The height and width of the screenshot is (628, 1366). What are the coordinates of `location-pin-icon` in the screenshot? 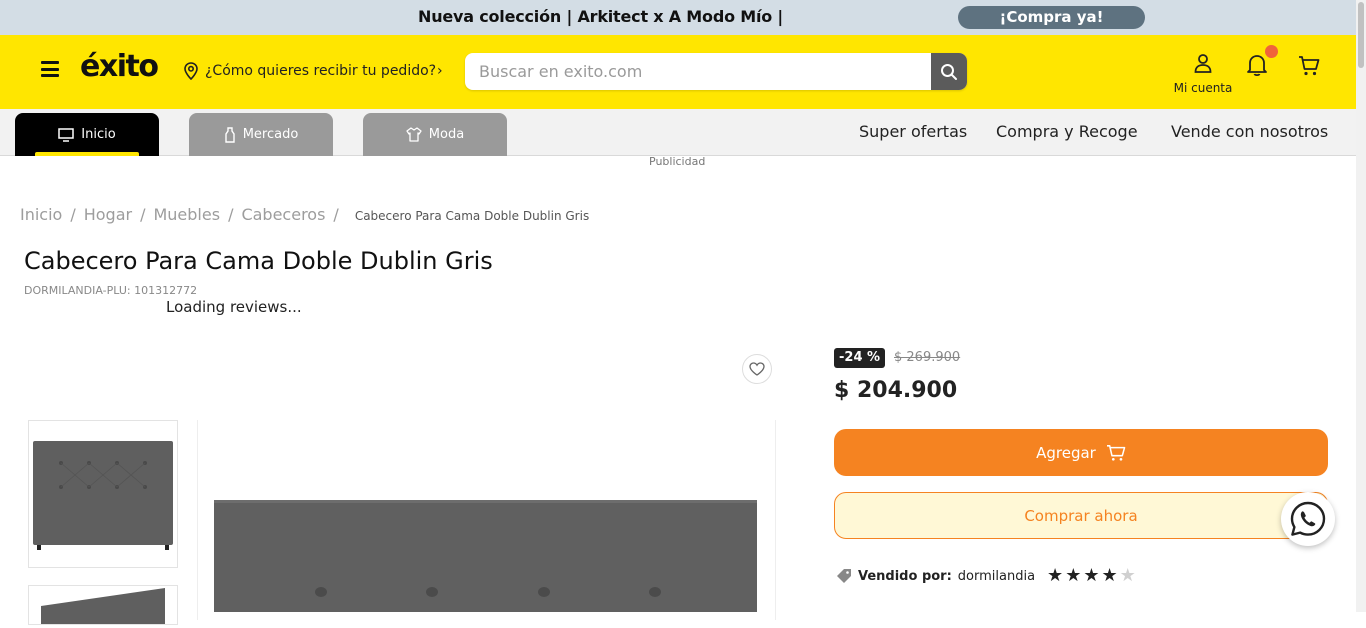 It's located at (191, 71).